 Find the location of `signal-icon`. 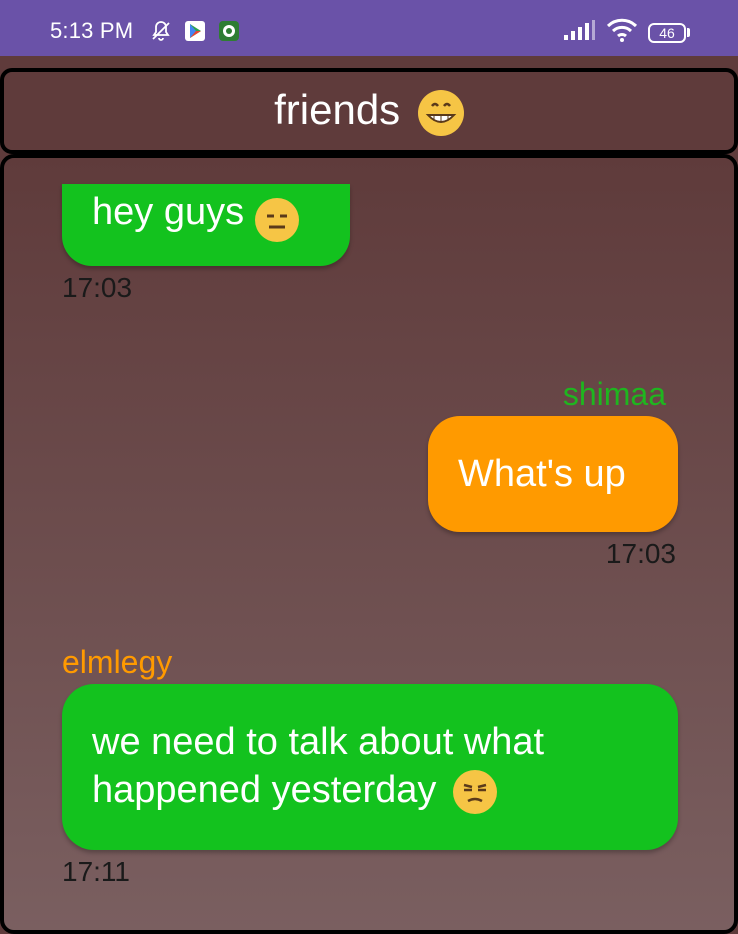

signal-icon is located at coordinates (579, 32).